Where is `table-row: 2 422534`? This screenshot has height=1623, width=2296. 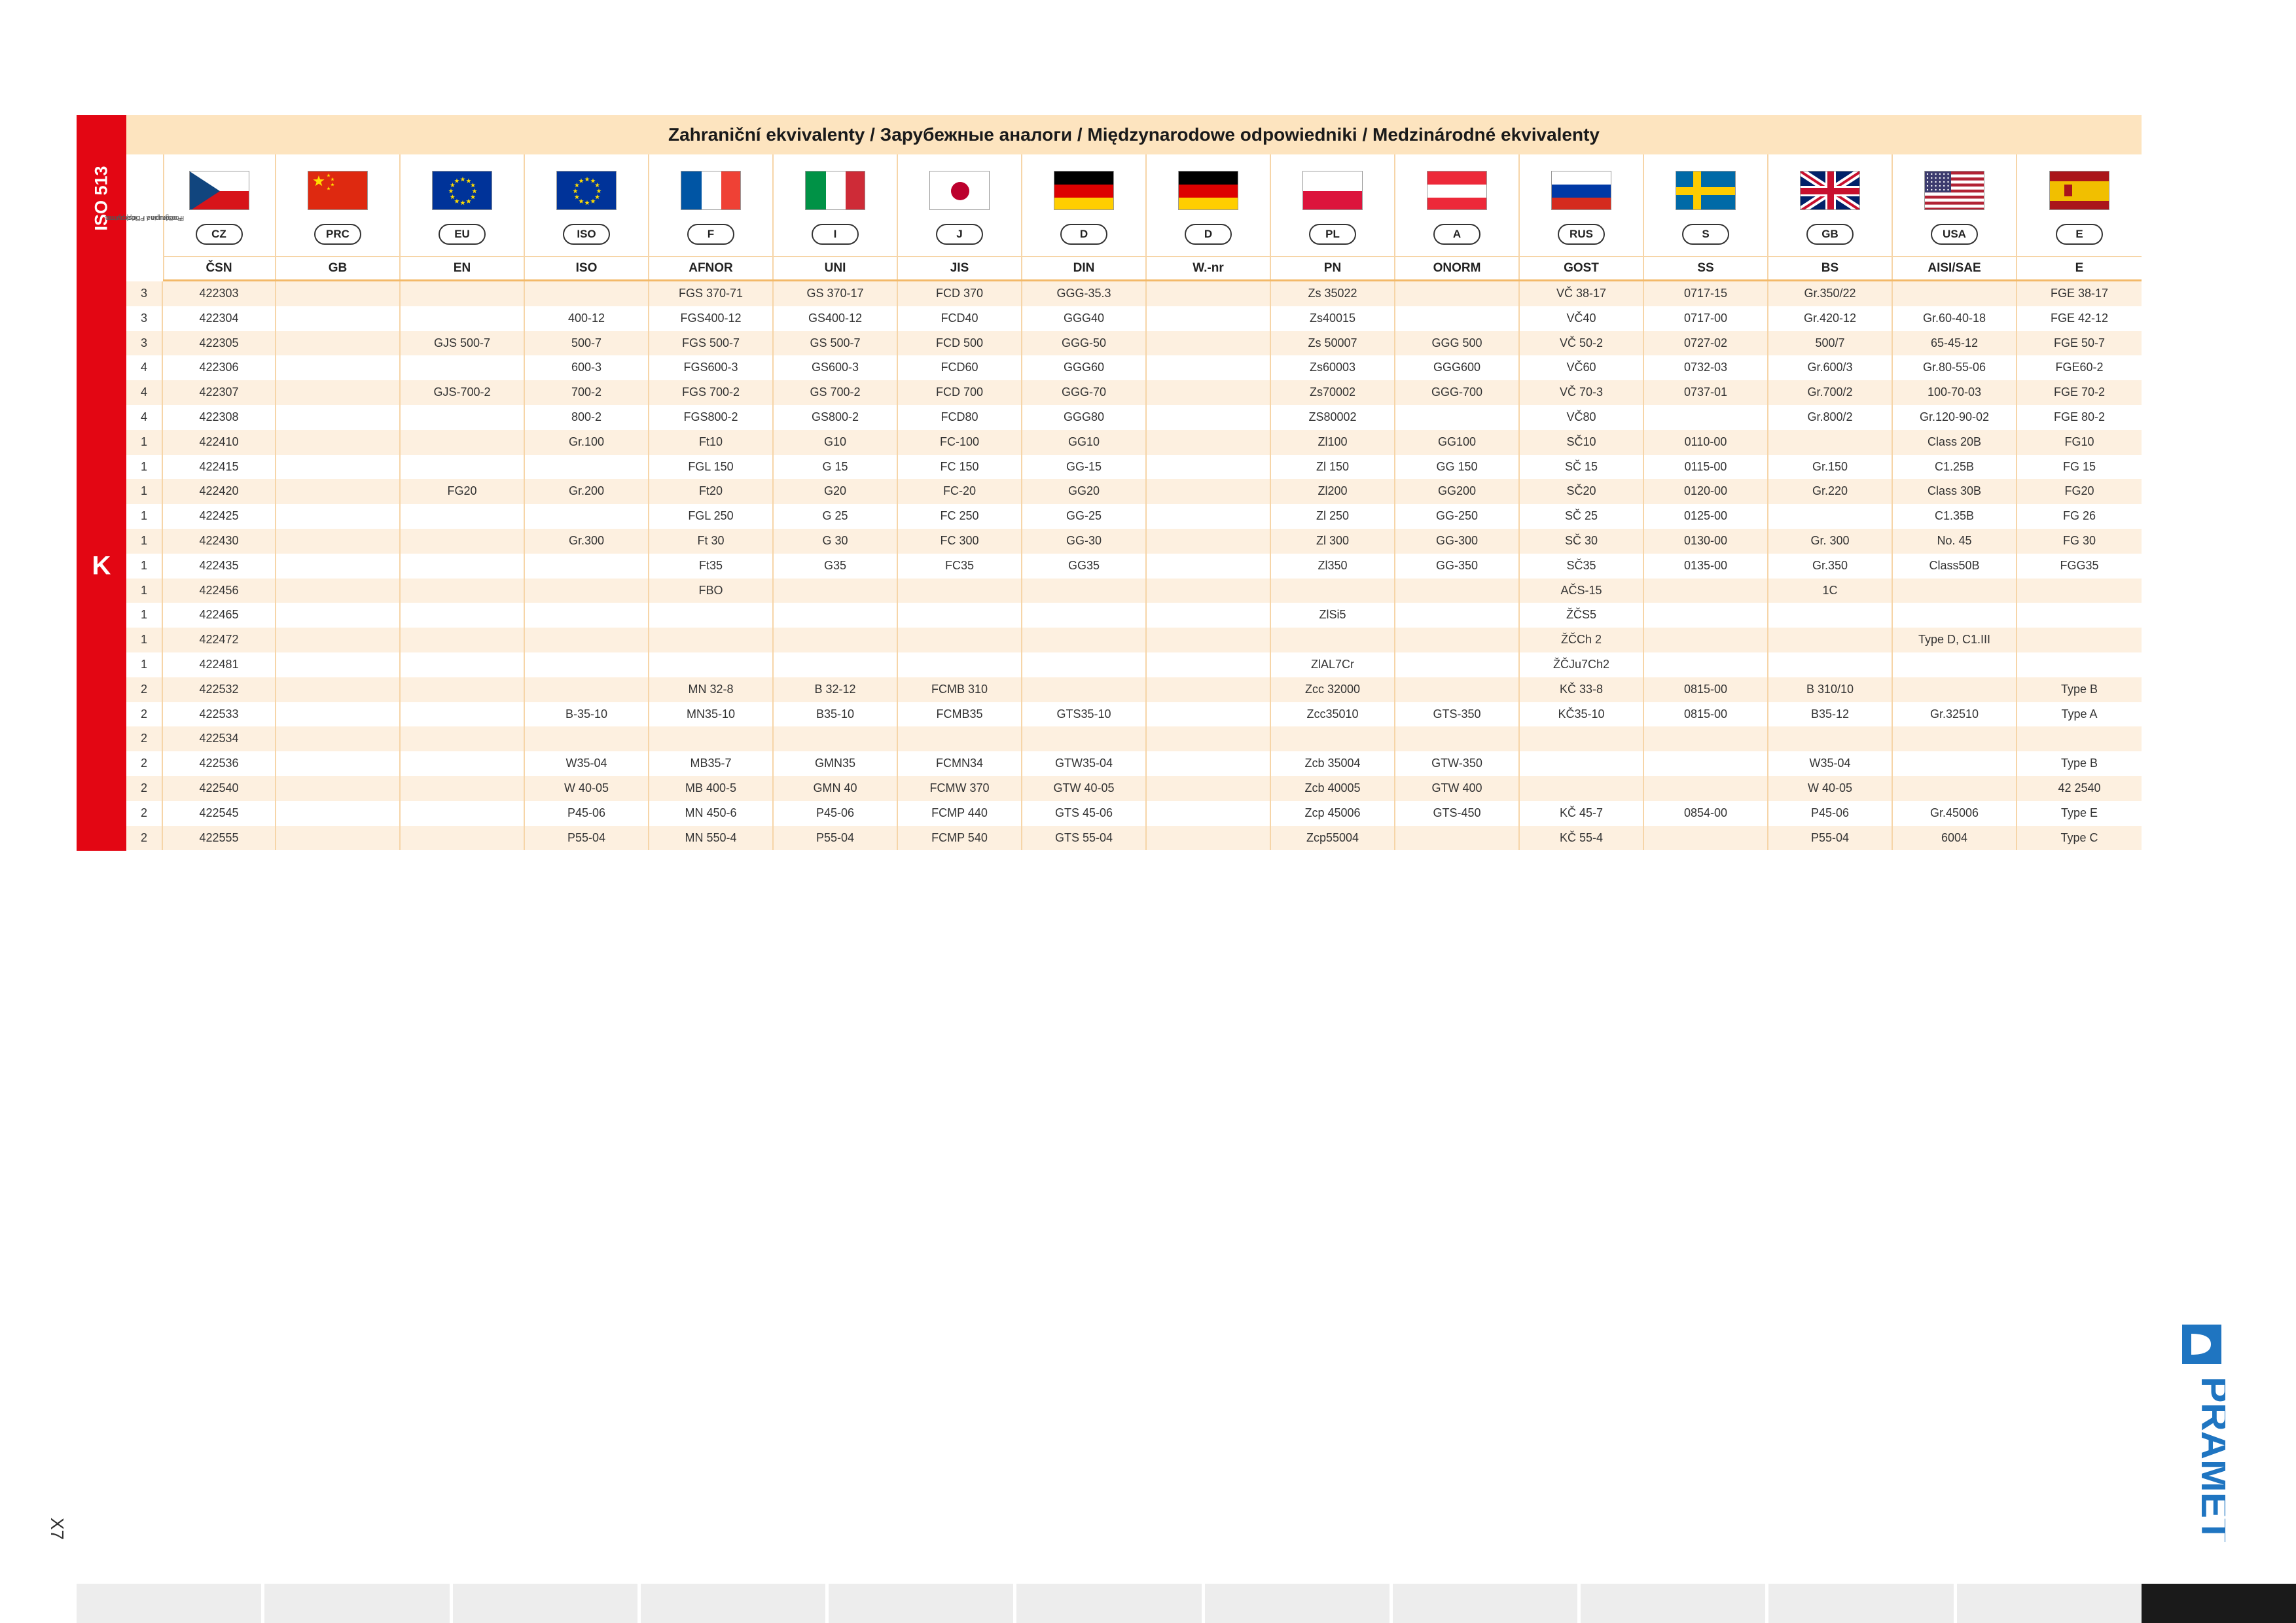
table-row: 2 422534 is located at coordinates (1134, 739).